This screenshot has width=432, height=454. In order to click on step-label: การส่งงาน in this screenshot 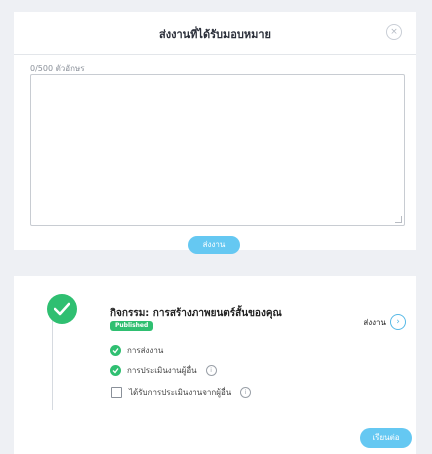, I will do `click(145, 350)`.